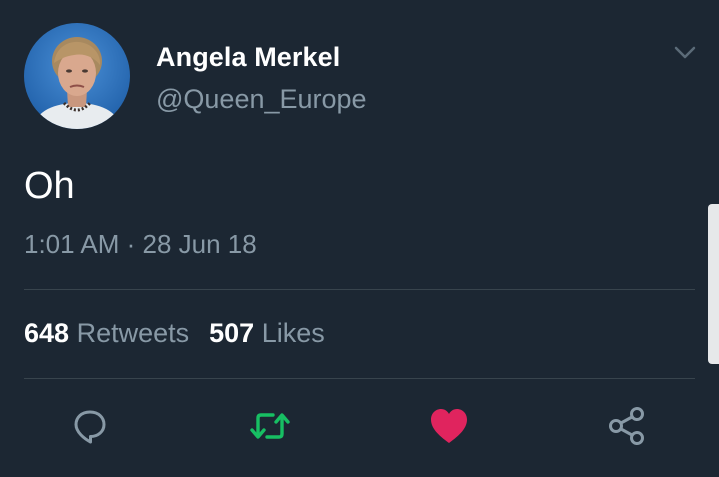 Image resolution: width=719 pixels, height=477 pixels. I want to click on tweet-timestamp: 1:01 AM · 28 Jun 18, so click(140, 244).